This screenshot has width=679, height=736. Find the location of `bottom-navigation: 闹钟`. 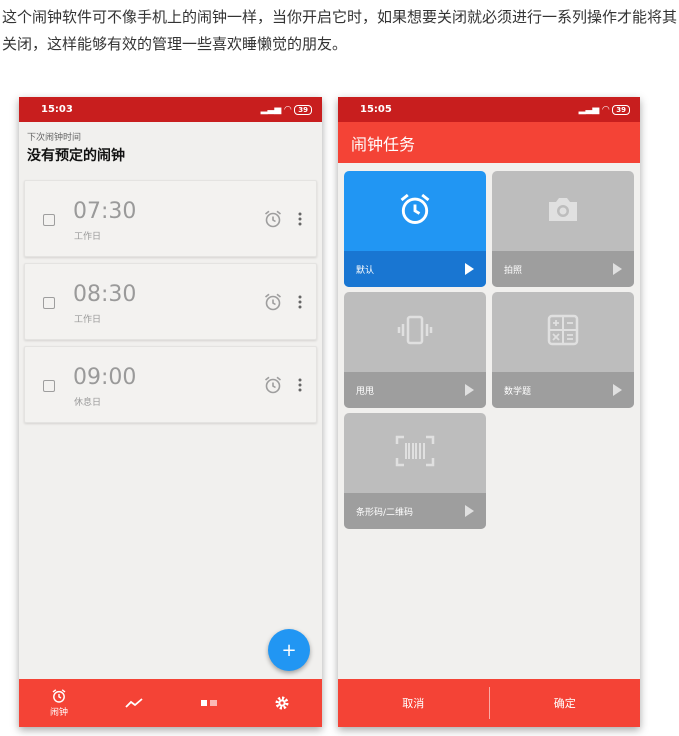

bottom-navigation: 闹钟 is located at coordinates (170, 703).